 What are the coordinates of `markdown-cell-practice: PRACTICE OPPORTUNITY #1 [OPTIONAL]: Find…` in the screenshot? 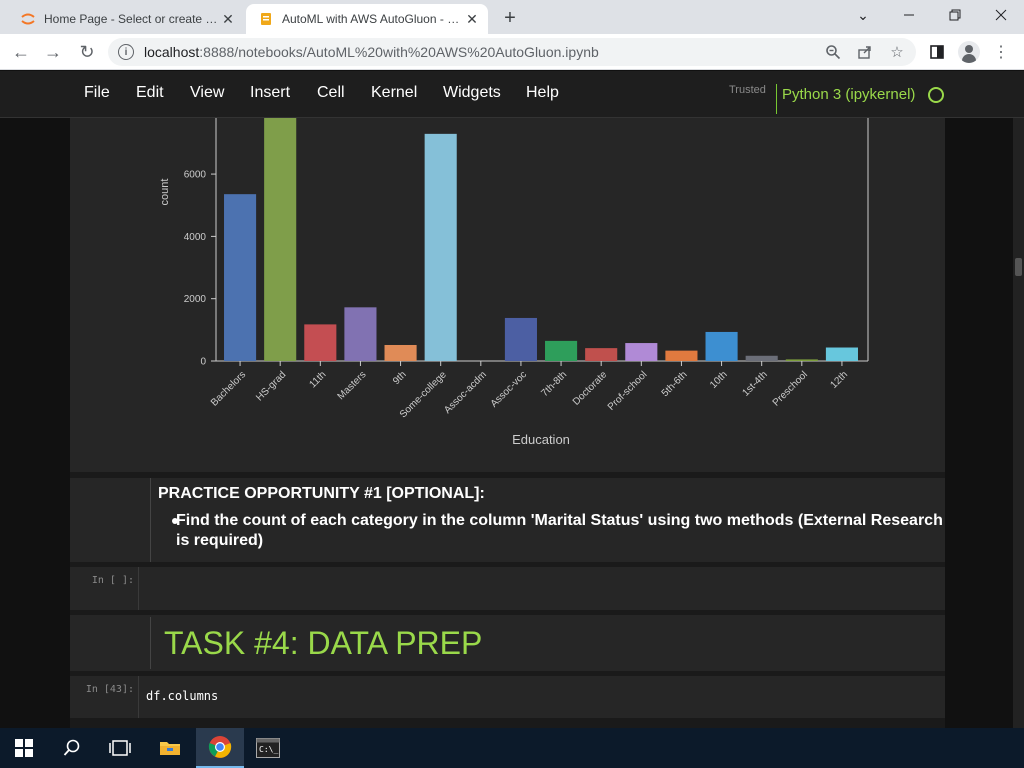 It's located at (507, 520).